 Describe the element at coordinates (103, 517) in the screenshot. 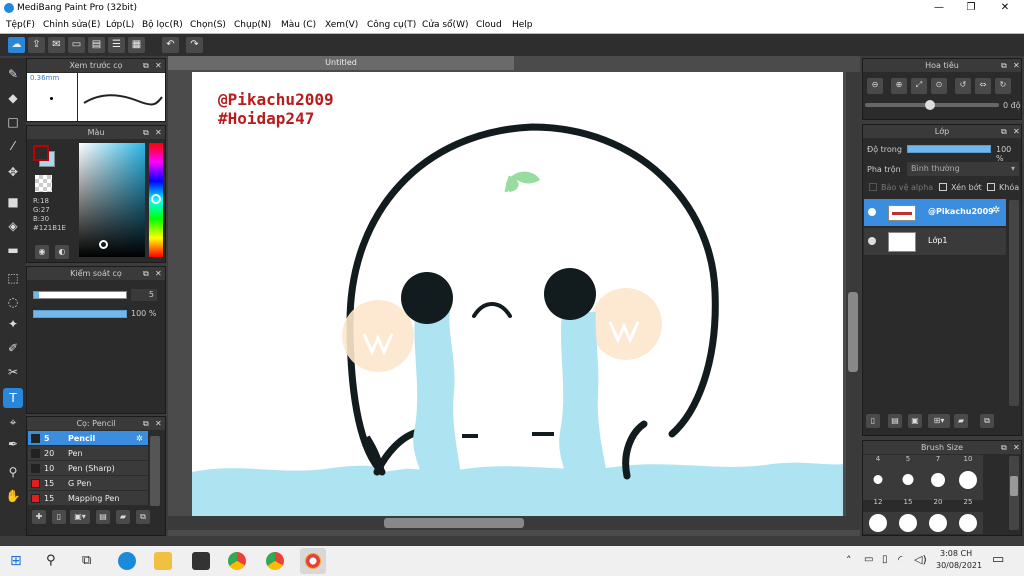

I see `brush-doc-icon: ▤` at that location.